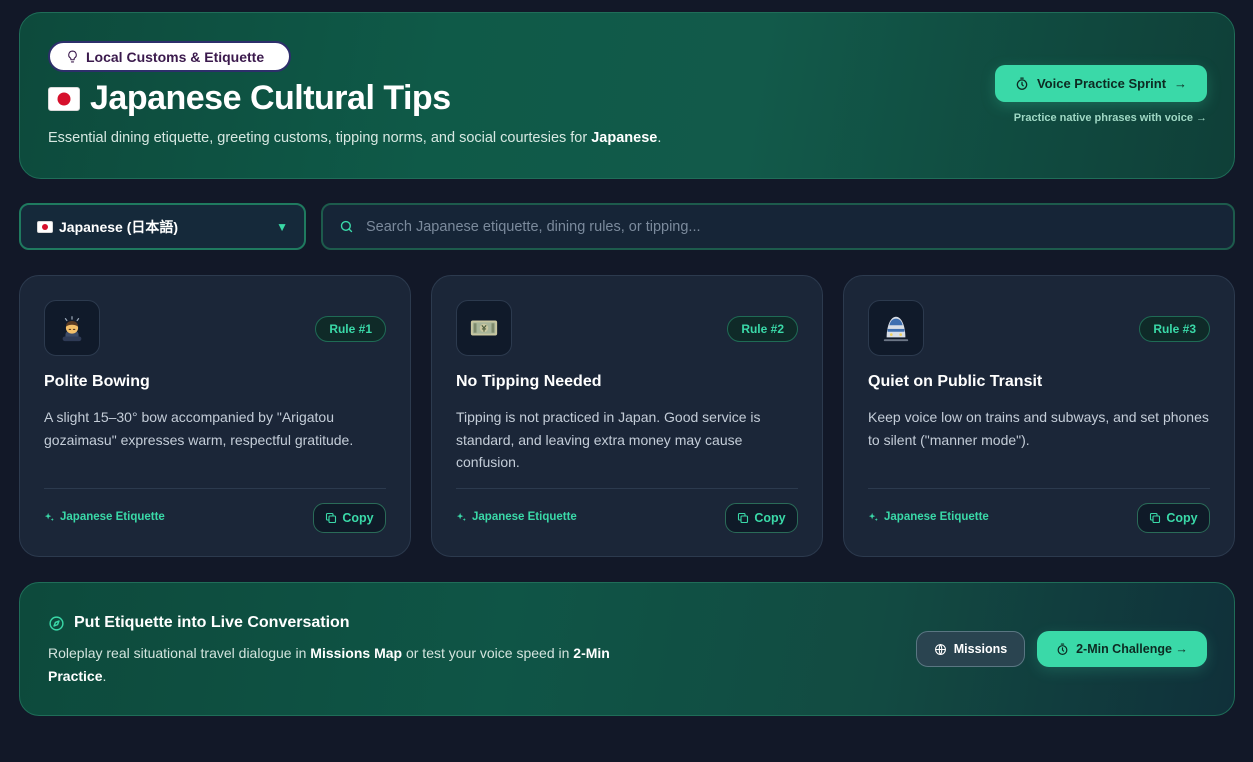 This screenshot has width=1253, height=762. Describe the element at coordinates (282, 226) in the screenshot. I see `chevron-down-icon: ▼` at that location.